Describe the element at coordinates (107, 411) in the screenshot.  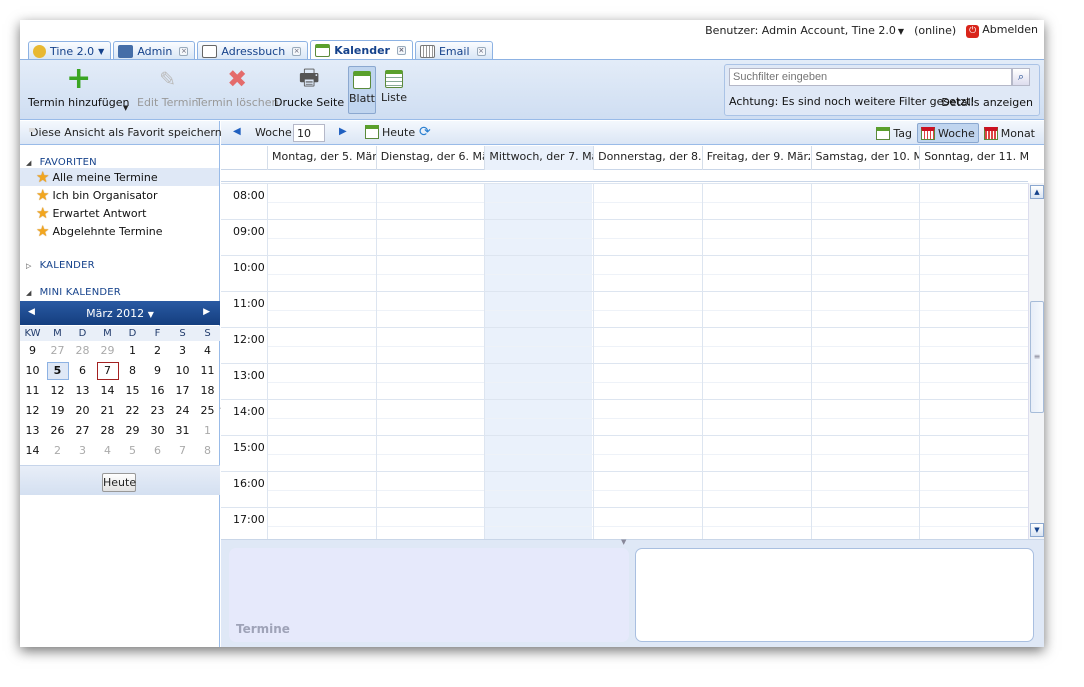
I see `minical-day: 21` at that location.